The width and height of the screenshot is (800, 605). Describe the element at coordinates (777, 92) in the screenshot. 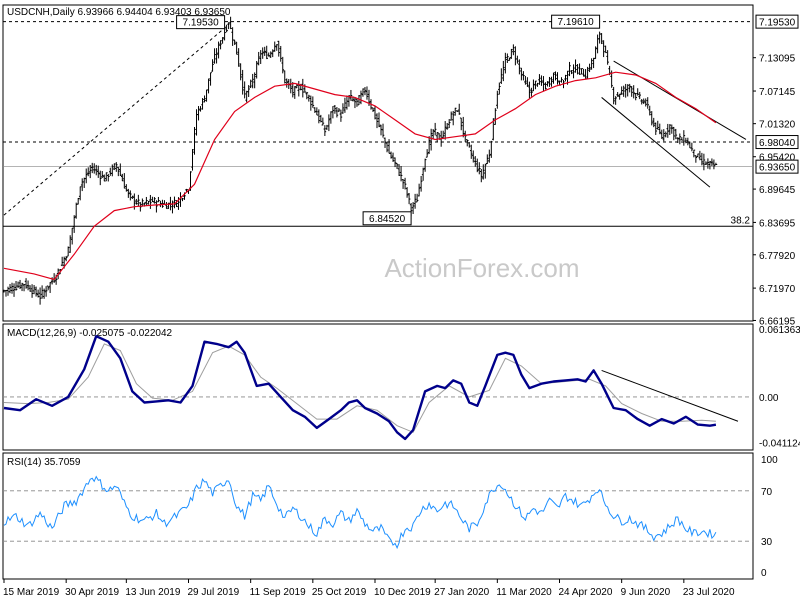

I see `price-ytick-label: 7.07145` at that location.